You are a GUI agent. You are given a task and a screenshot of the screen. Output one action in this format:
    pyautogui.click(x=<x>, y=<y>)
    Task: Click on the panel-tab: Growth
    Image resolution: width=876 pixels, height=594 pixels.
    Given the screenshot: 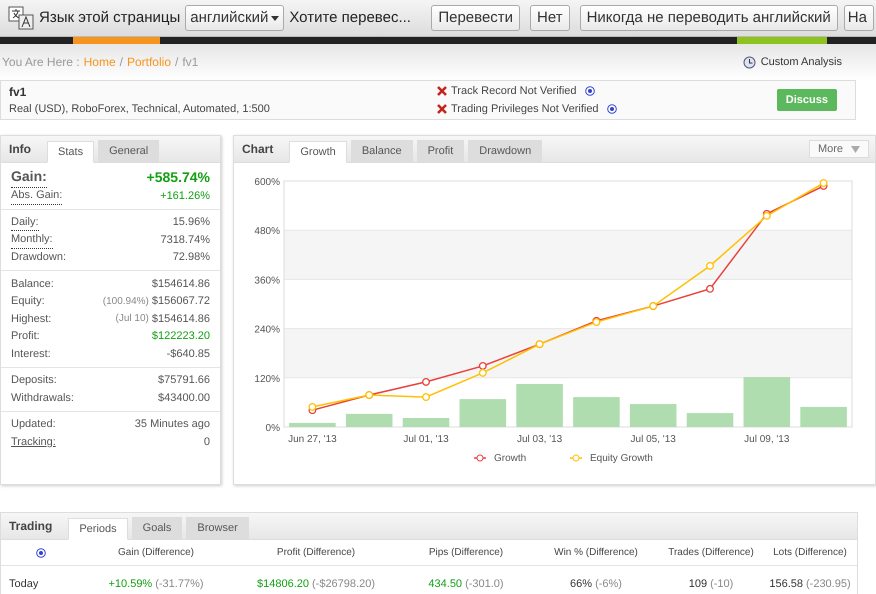 What is the action you would take?
    pyautogui.click(x=318, y=152)
    